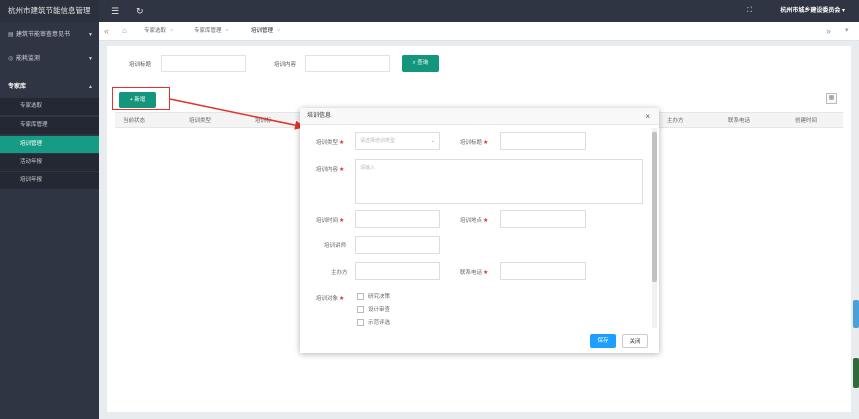  Describe the element at coordinates (432, 141) in the screenshot. I see `chevron-down-icon: ⌄` at that location.